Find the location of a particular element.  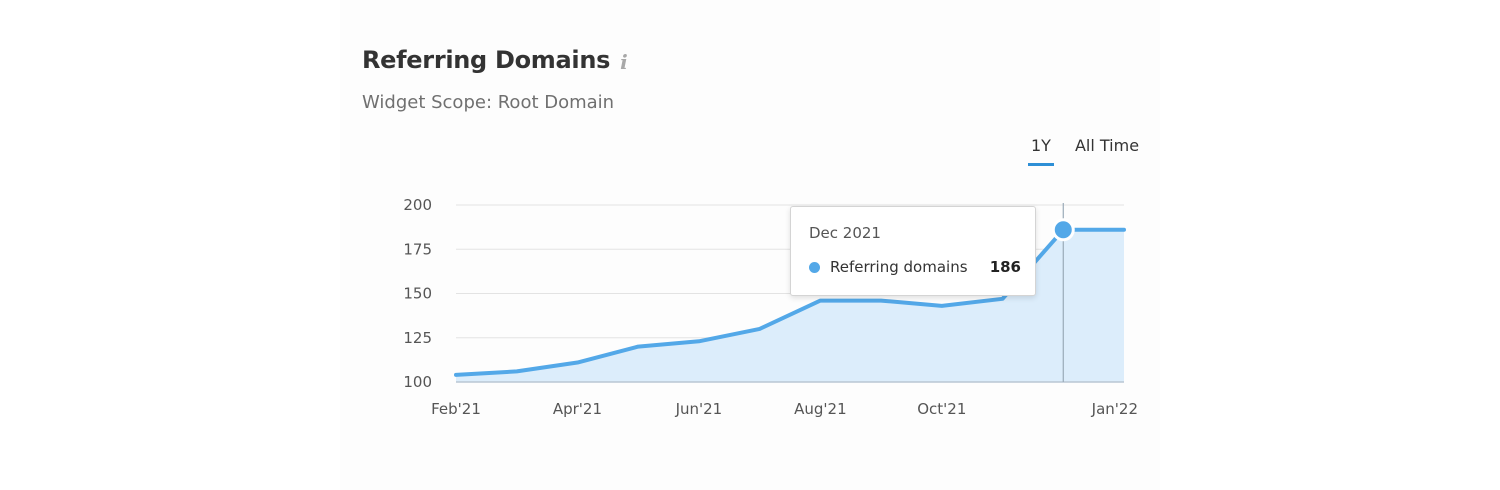

highlighted-point is located at coordinates (1063, 230).